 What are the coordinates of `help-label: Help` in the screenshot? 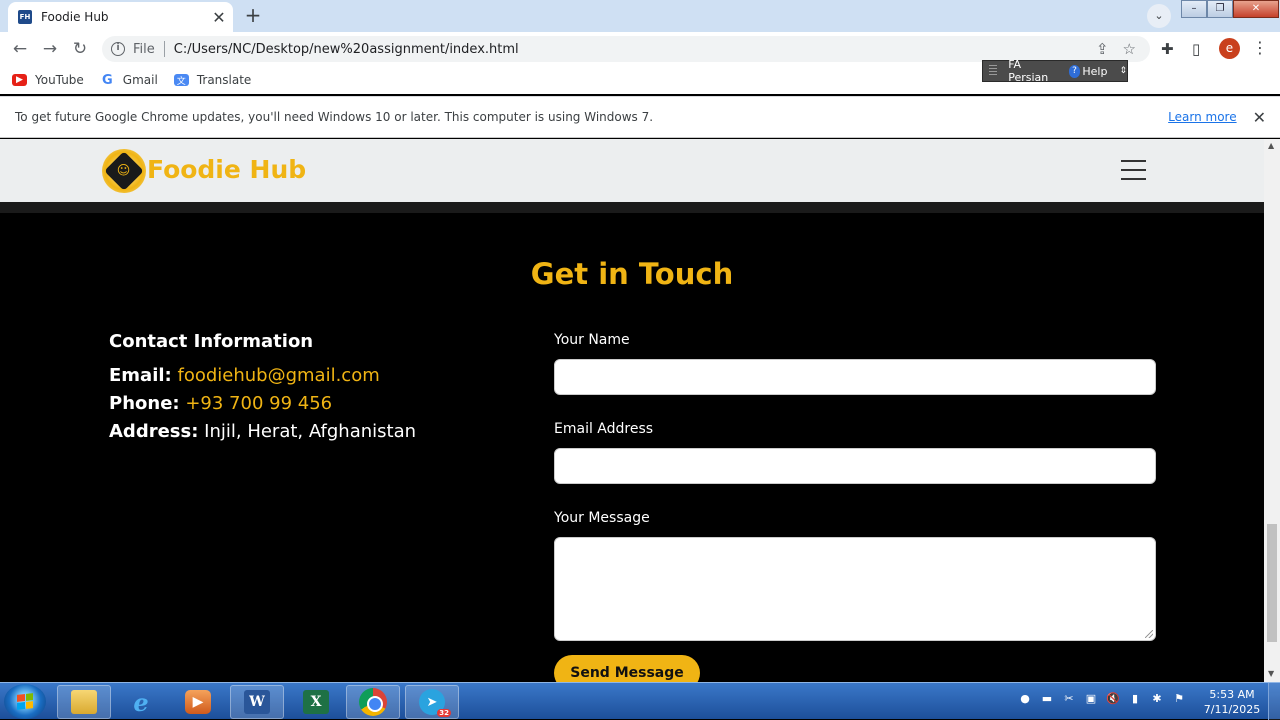 It's located at (1094, 71).